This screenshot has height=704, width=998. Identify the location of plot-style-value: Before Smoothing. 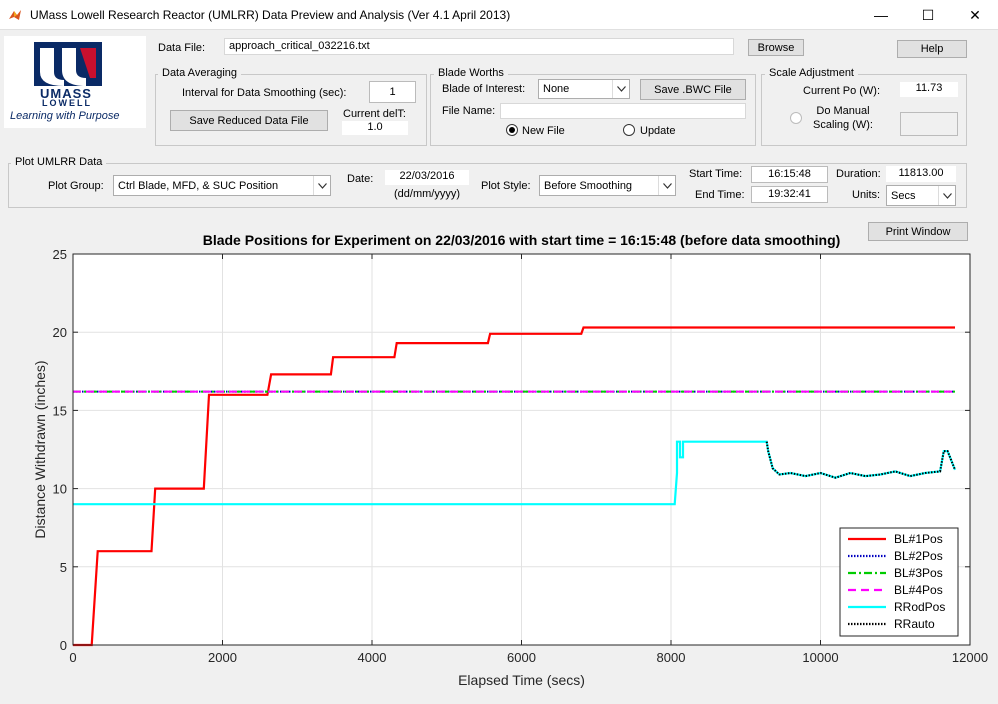
(588, 185).